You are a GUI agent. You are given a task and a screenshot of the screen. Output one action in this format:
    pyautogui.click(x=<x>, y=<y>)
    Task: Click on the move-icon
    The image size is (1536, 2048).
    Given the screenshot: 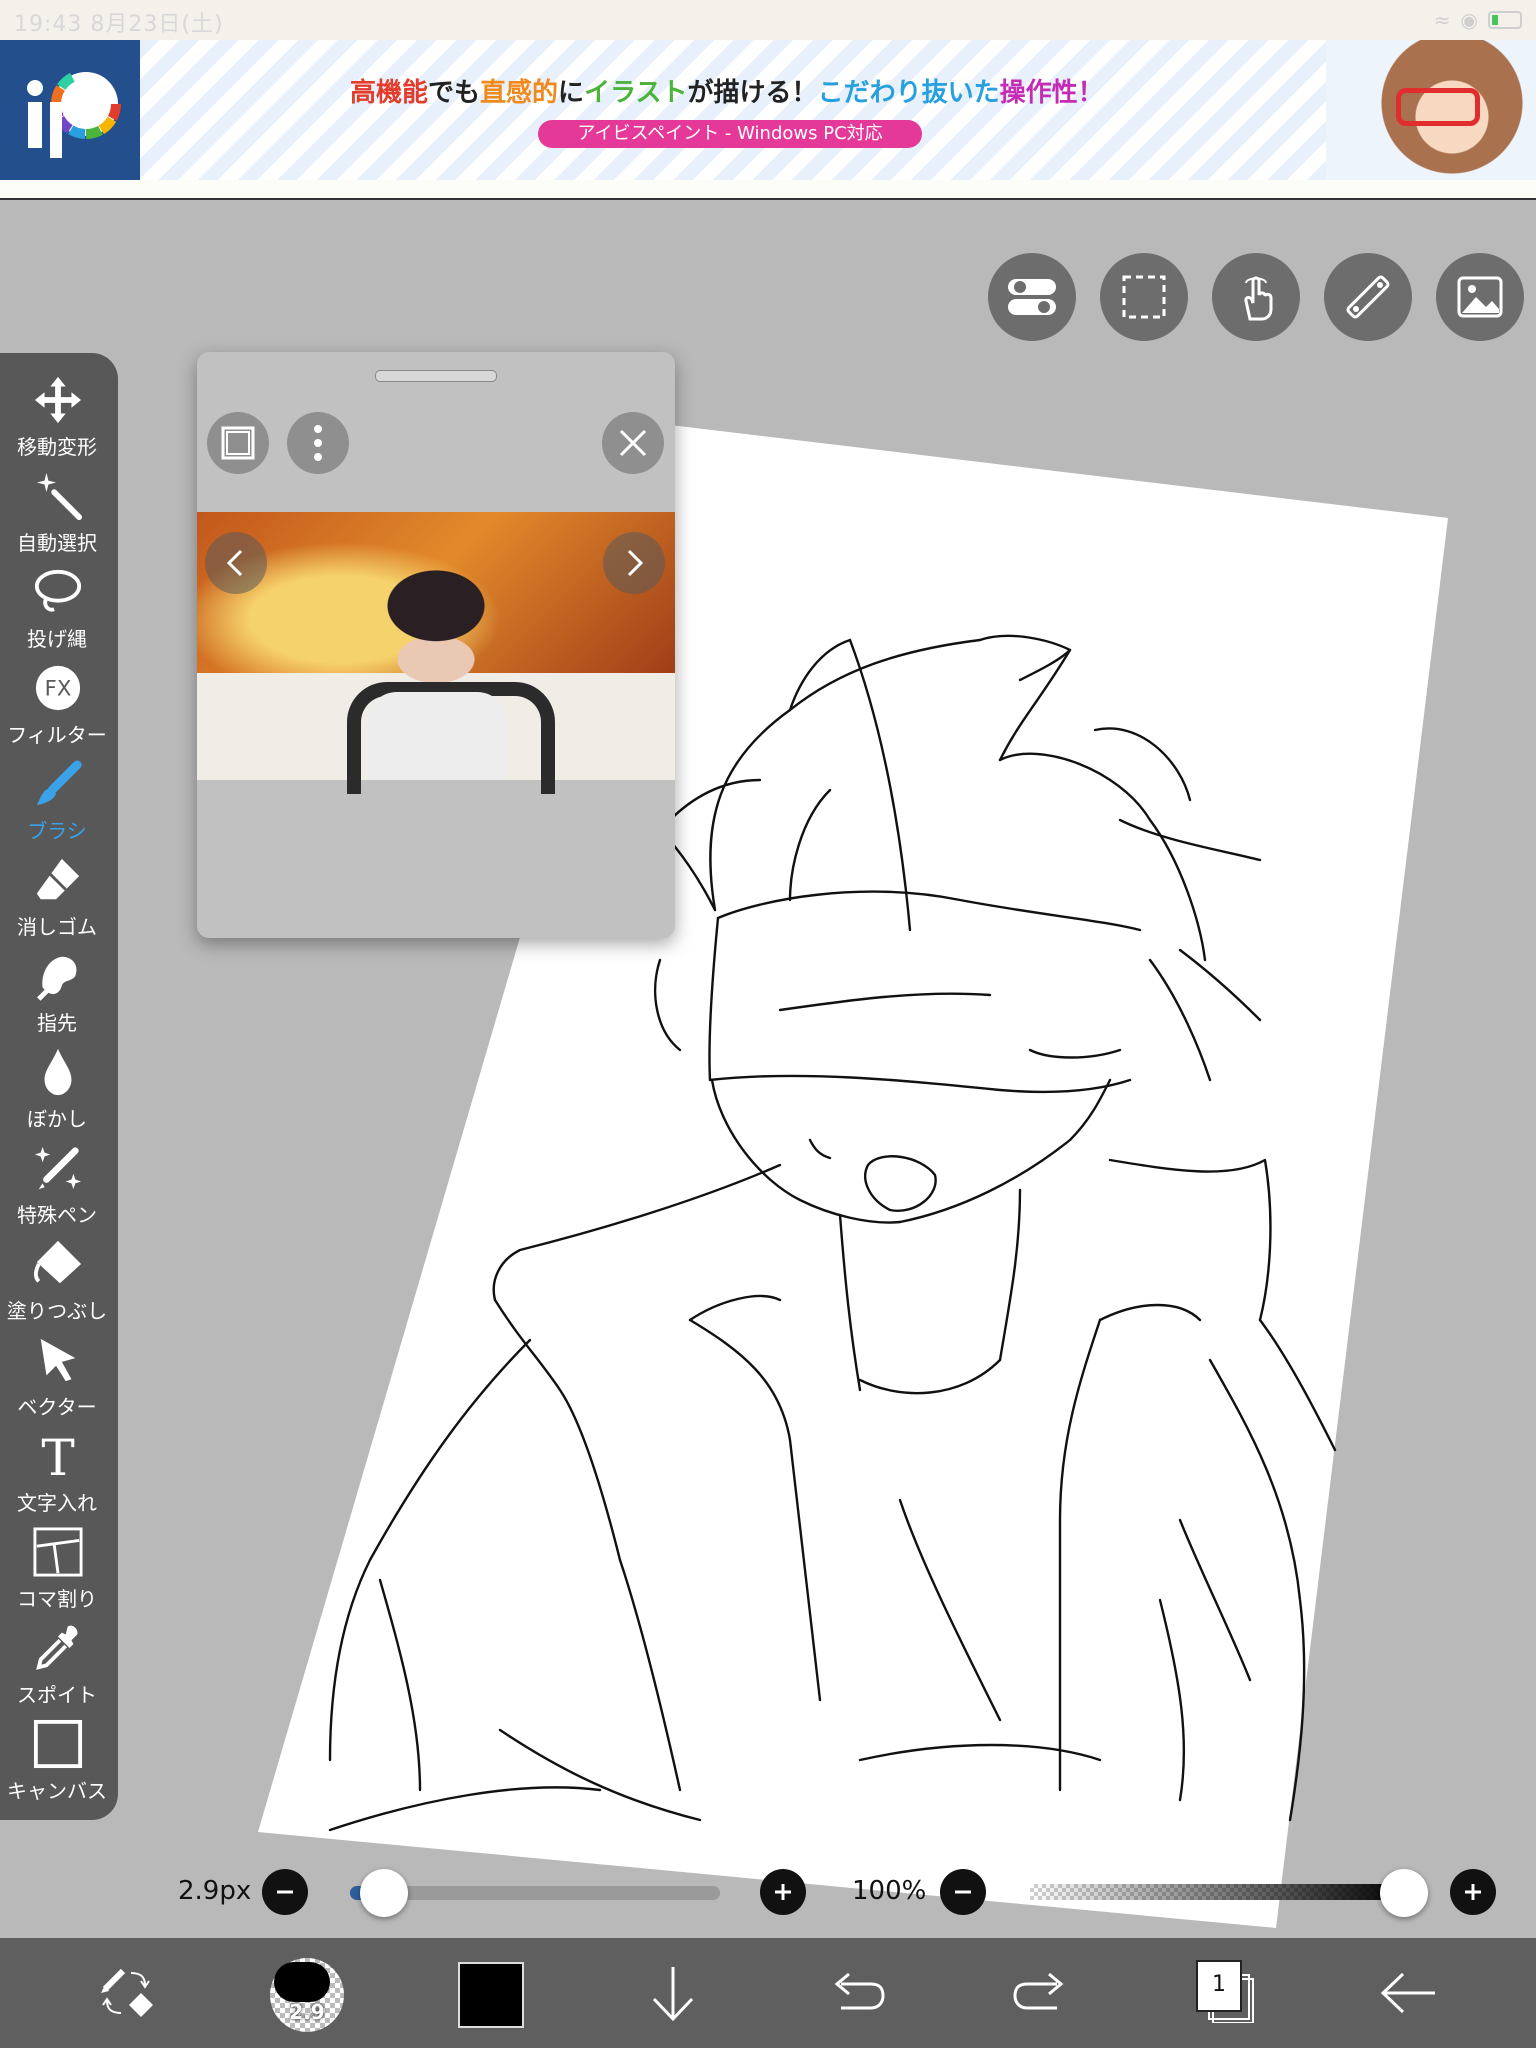 What is the action you would take?
    pyautogui.click(x=58, y=400)
    